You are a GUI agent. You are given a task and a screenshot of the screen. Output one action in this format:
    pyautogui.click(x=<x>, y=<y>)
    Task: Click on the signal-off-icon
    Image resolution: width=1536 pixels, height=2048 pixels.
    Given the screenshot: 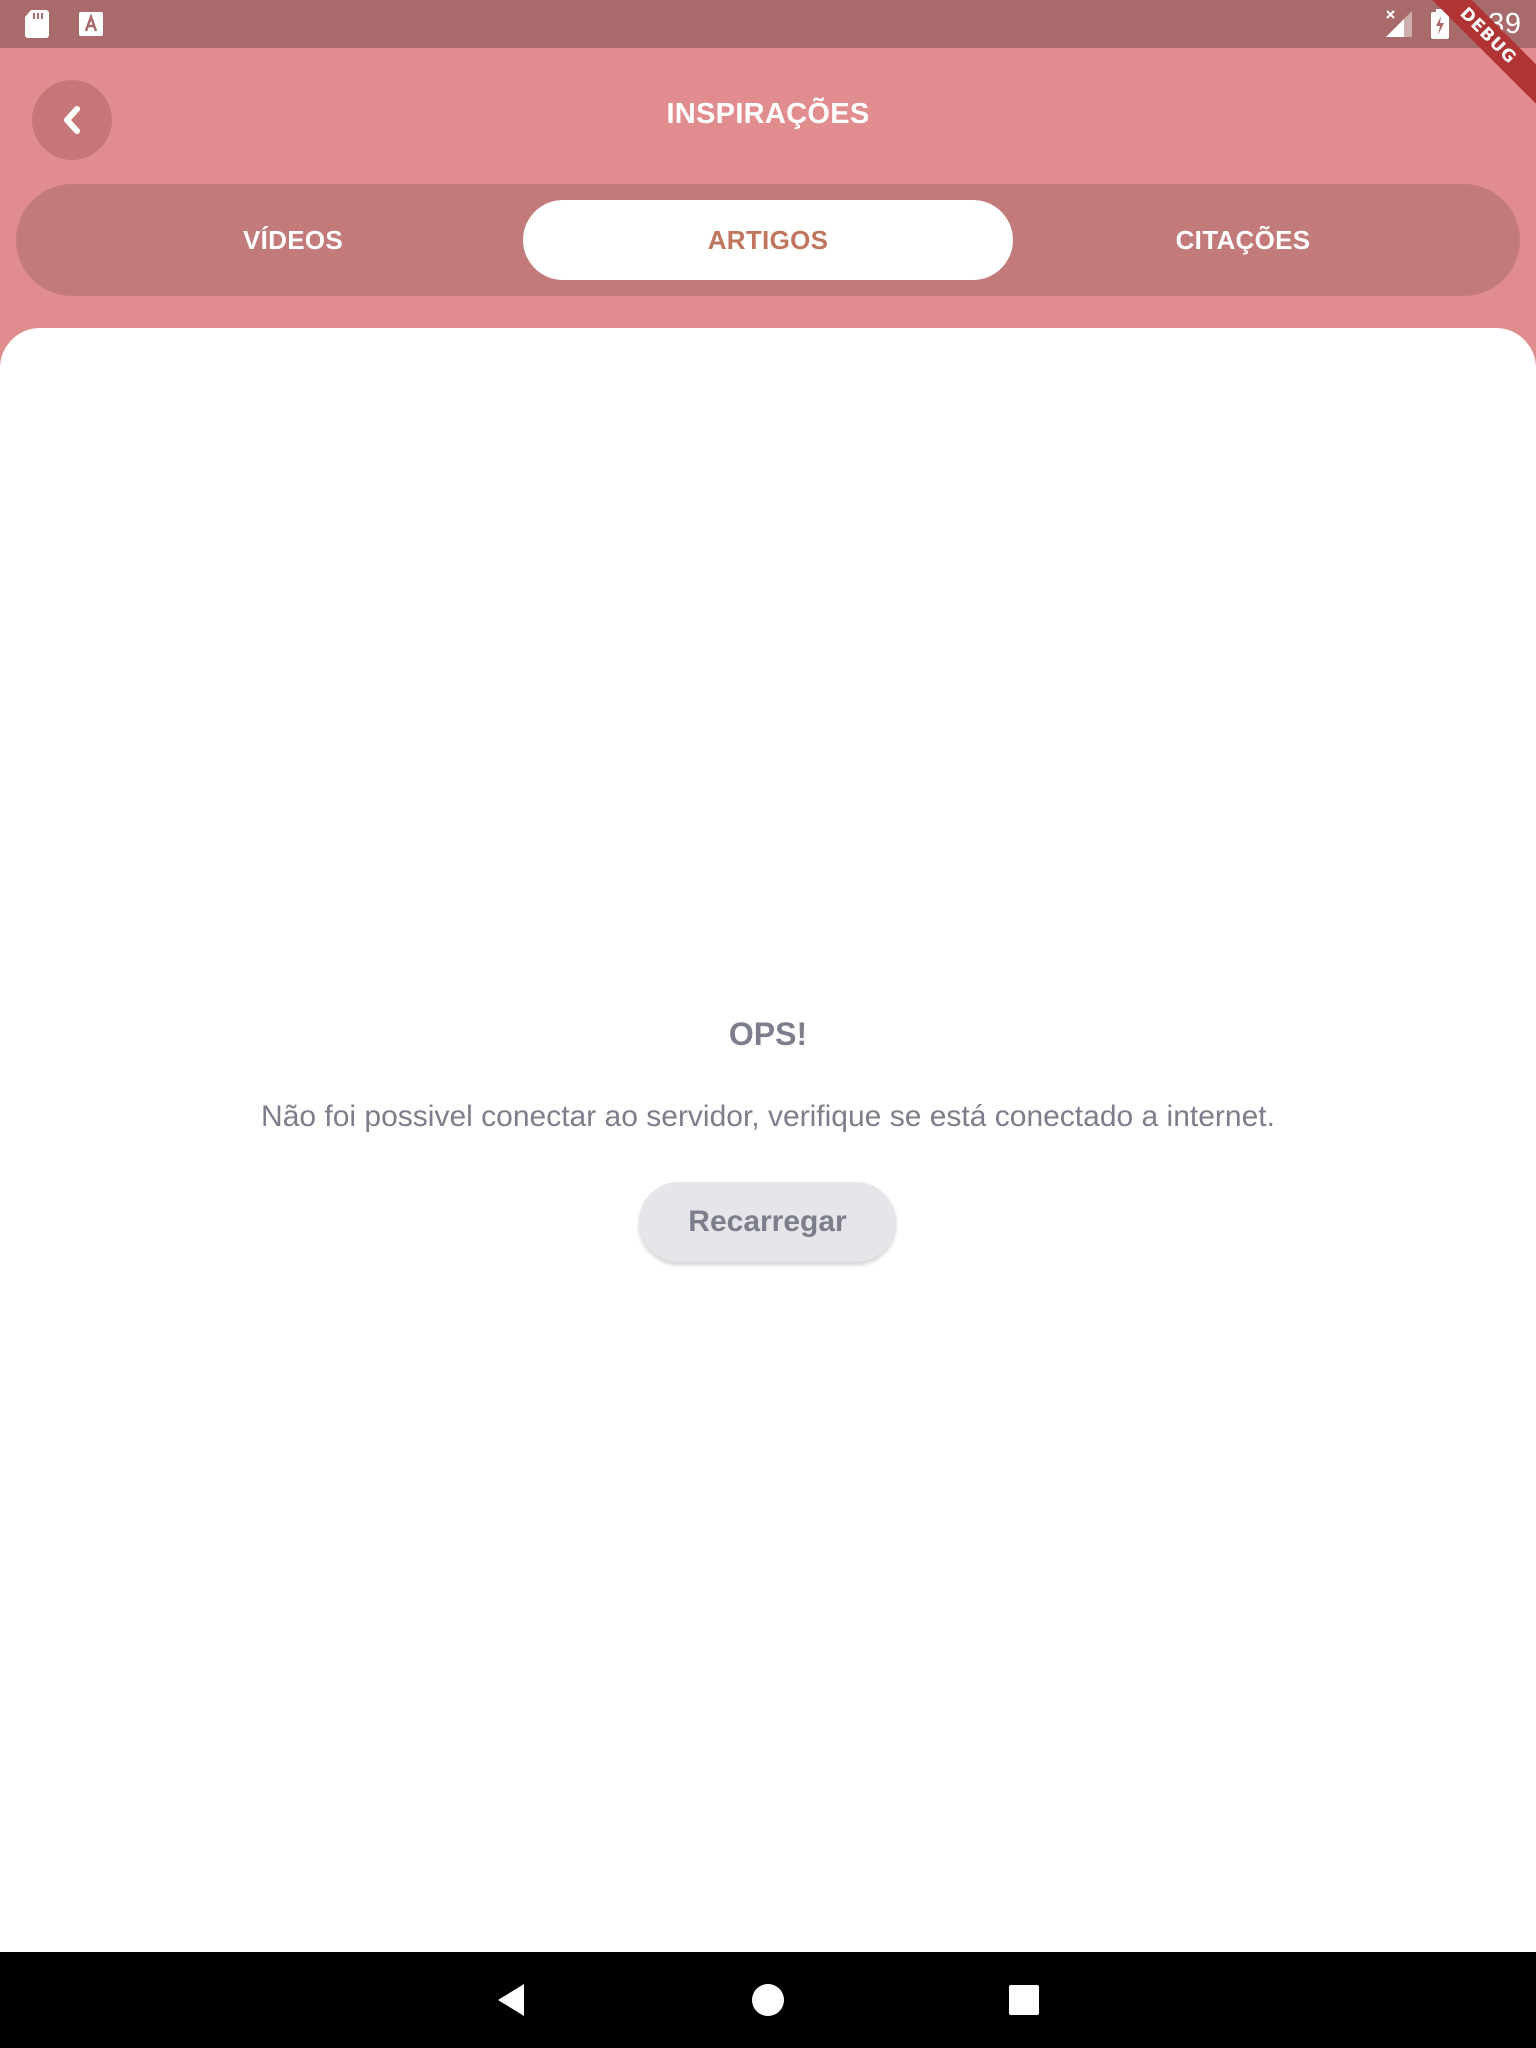 What is the action you would take?
    pyautogui.click(x=1399, y=23)
    